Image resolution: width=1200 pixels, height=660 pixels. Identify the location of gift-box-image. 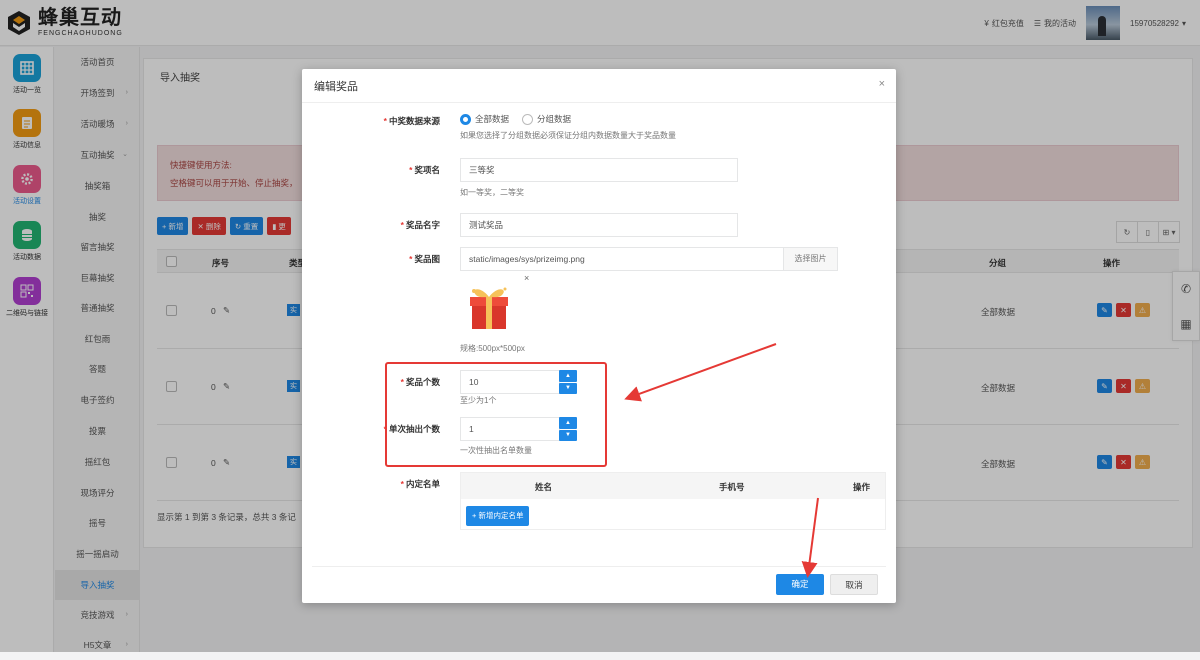
(489, 307).